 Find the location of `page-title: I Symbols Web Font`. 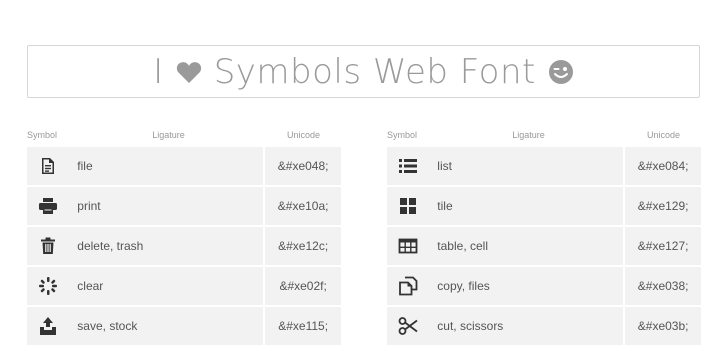

page-title: I Symbols Web Font is located at coordinates (363, 72).